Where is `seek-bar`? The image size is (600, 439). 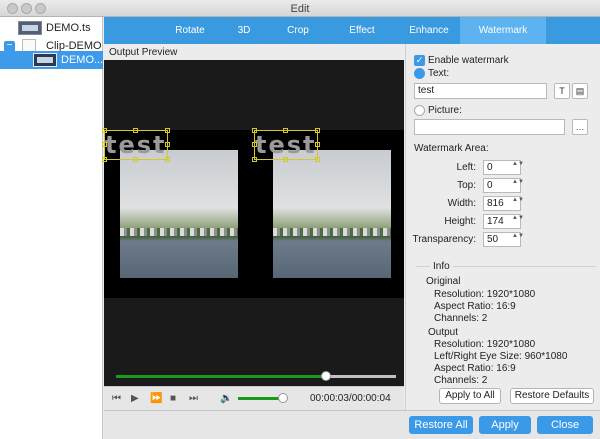
seek-bar is located at coordinates (254, 377).